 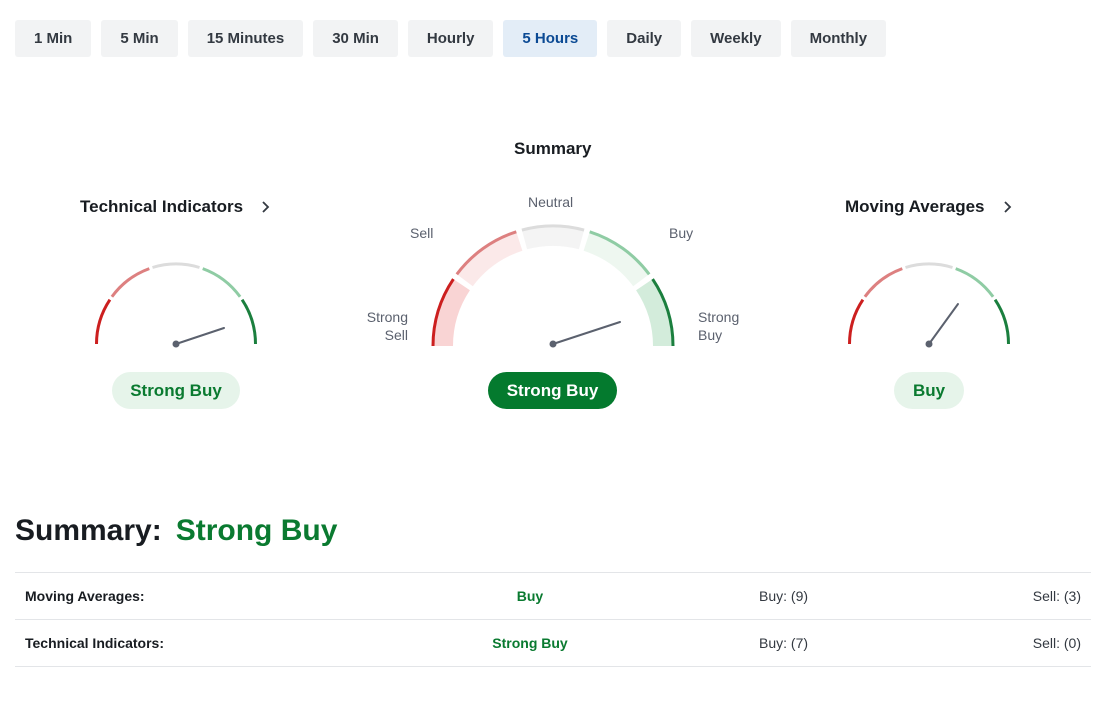 I want to click on tab-monthly: Monthly, so click(x=838, y=38).